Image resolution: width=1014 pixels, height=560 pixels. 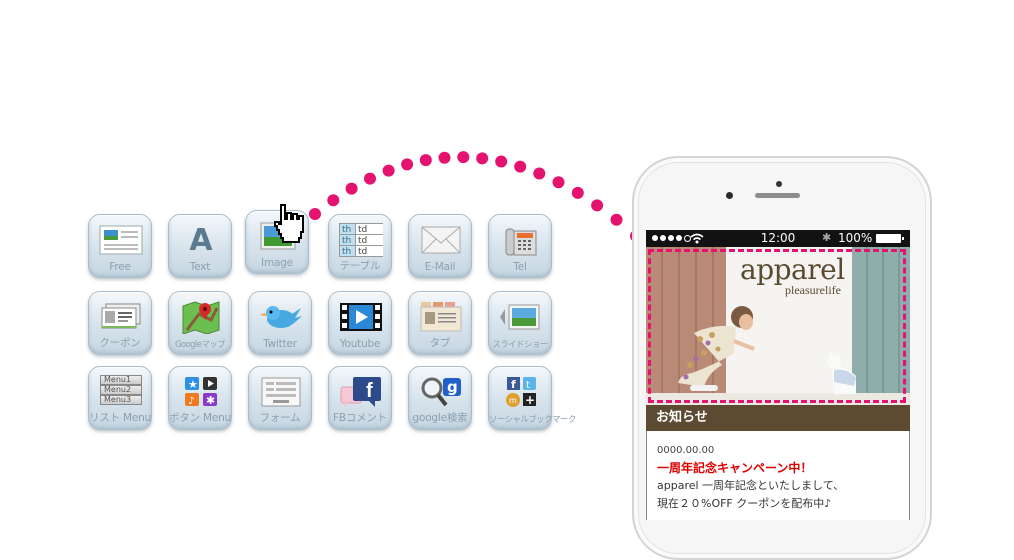 I want to click on widget-label: テーブル, so click(x=360, y=266).